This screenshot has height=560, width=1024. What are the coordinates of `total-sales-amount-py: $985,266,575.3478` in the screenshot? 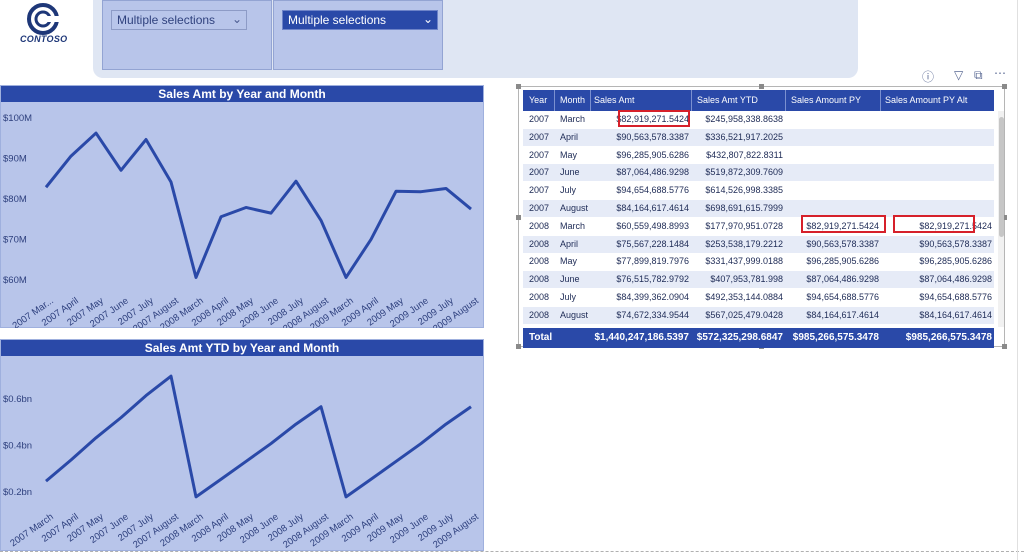 It's located at (835, 337).